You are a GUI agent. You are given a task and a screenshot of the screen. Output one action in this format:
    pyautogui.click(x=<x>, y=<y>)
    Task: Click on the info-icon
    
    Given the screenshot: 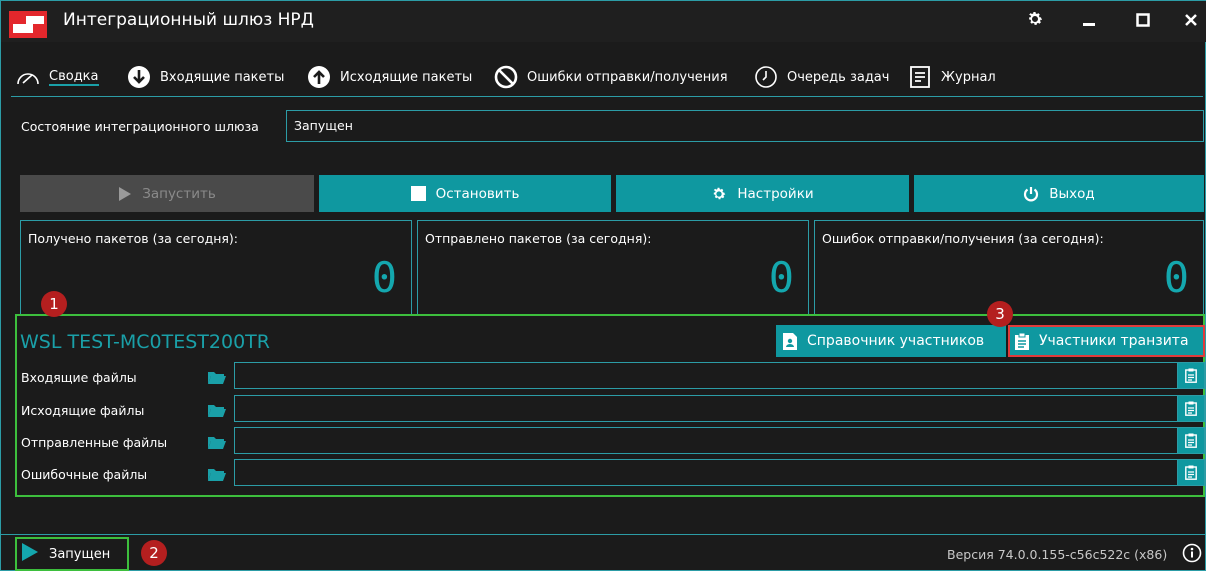 What is the action you would take?
    pyautogui.click(x=1192, y=553)
    